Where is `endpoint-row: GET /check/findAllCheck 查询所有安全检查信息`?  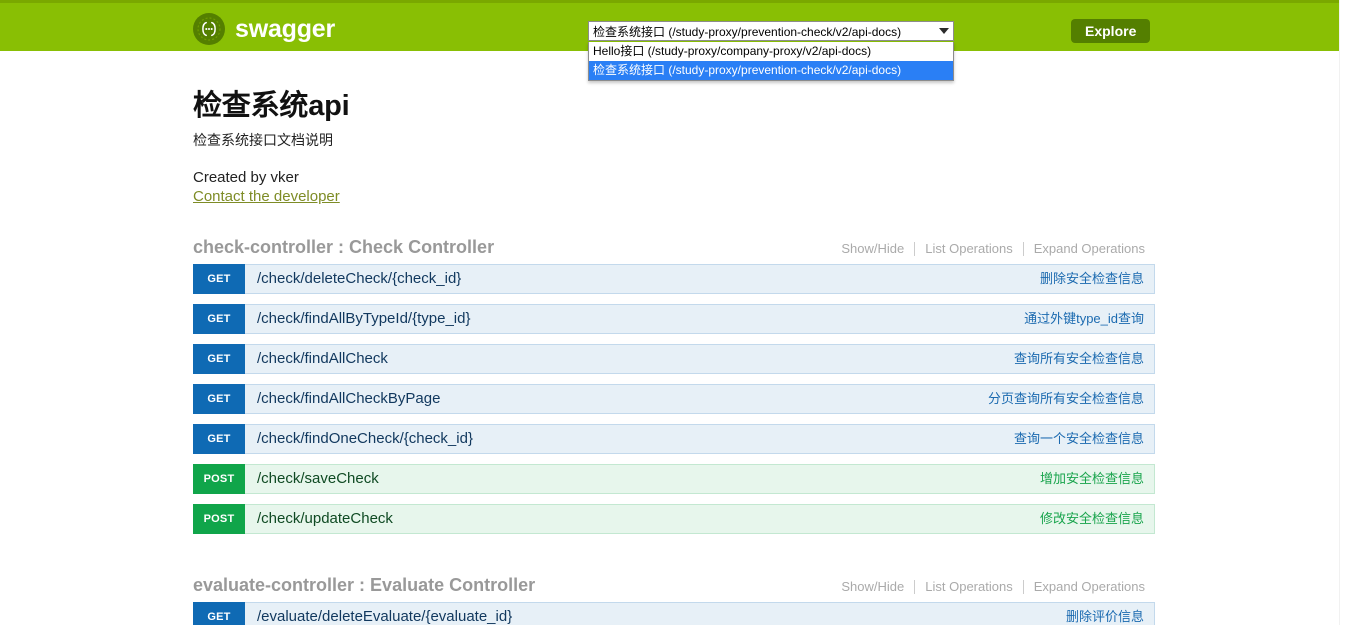 endpoint-row: GET /check/findAllCheck 查询所有安全检查信息 is located at coordinates (674, 359).